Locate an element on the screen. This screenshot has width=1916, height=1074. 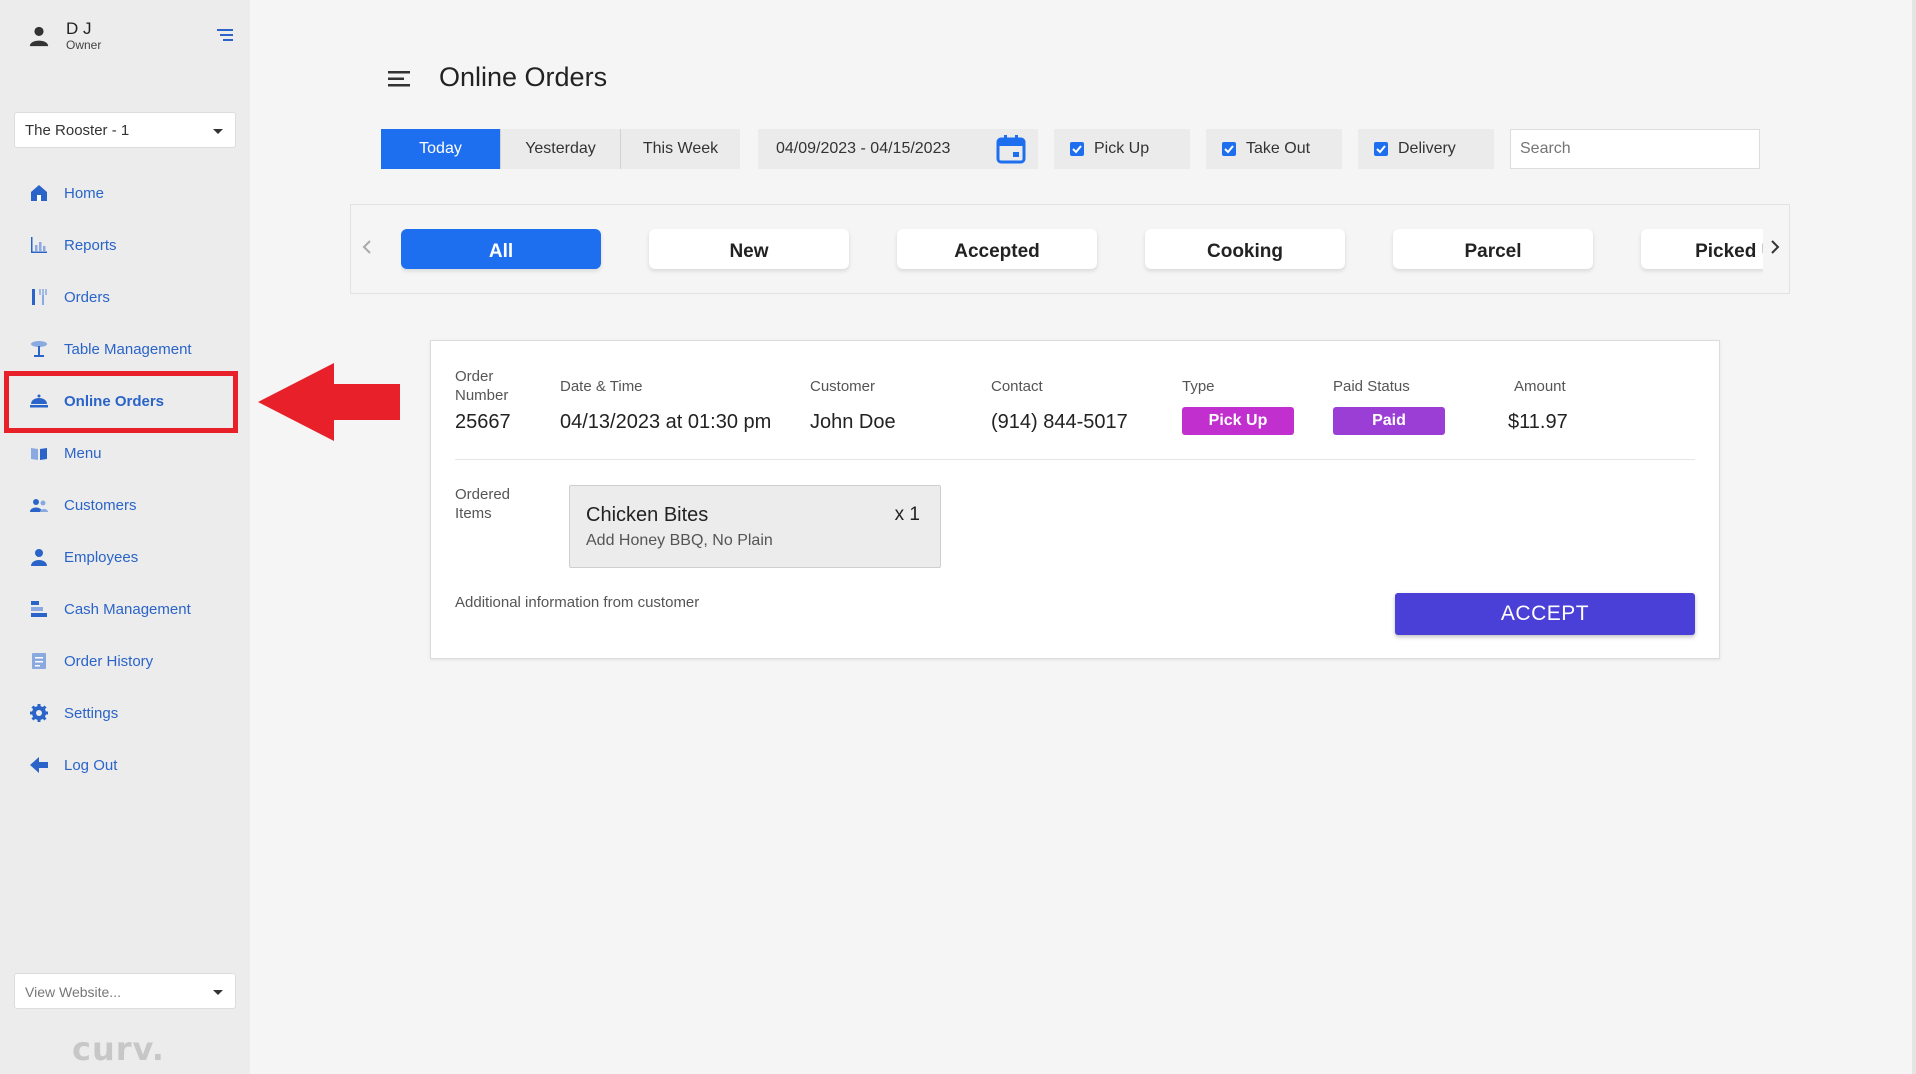
contact-value: (914) 844-5017 is located at coordinates (1059, 422).